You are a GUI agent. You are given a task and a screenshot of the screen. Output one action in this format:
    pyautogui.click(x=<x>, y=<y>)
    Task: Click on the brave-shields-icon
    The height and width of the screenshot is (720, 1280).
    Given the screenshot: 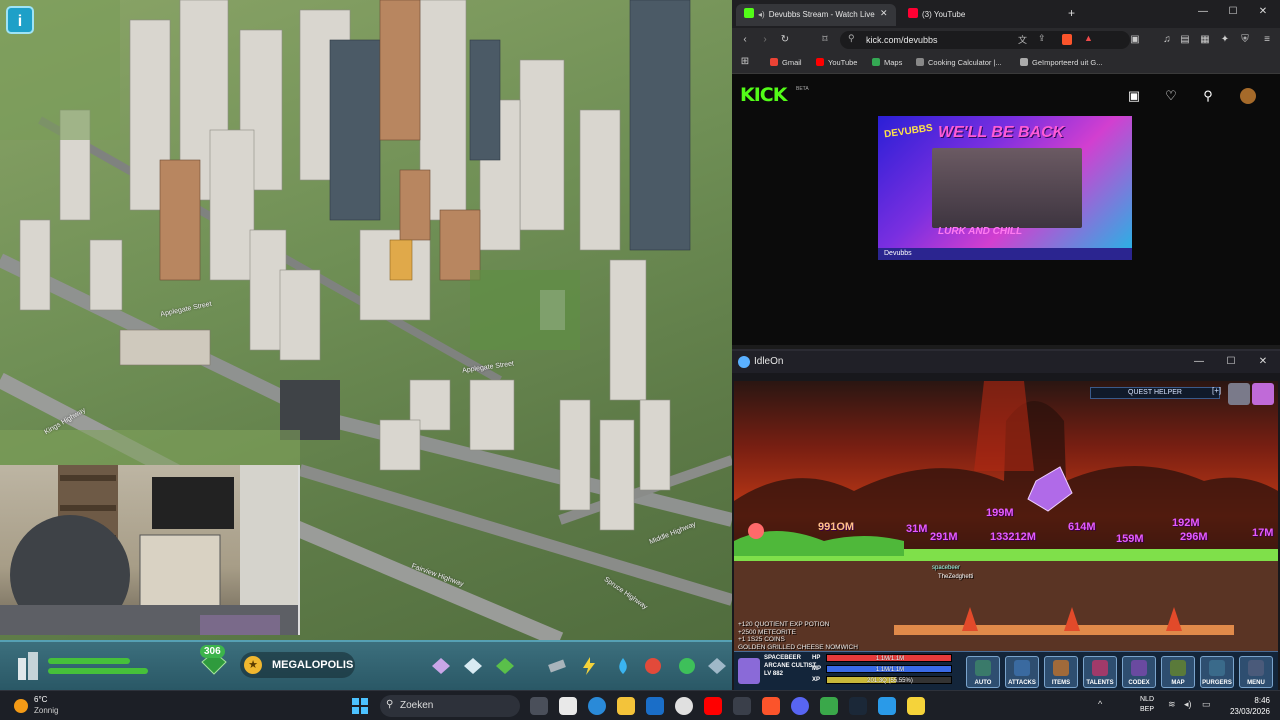 What is the action you would take?
    pyautogui.click(x=1067, y=39)
    